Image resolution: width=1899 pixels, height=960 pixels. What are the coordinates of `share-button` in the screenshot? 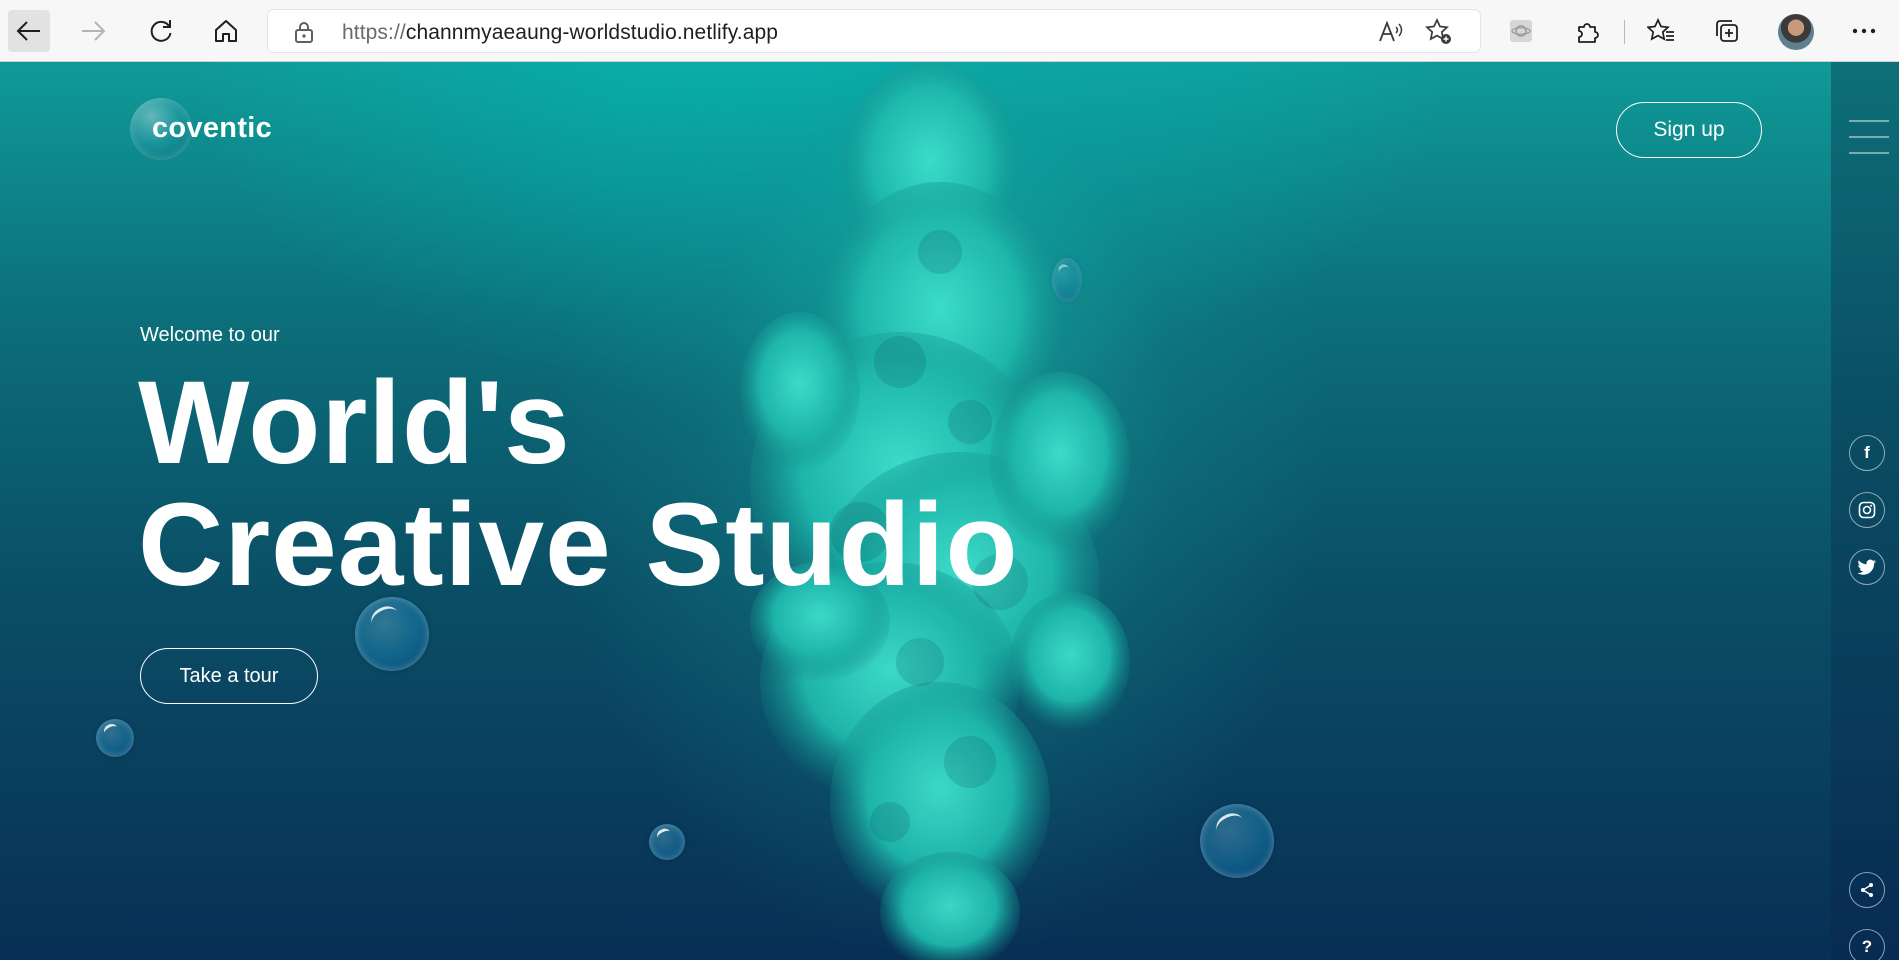 It's located at (1867, 890).